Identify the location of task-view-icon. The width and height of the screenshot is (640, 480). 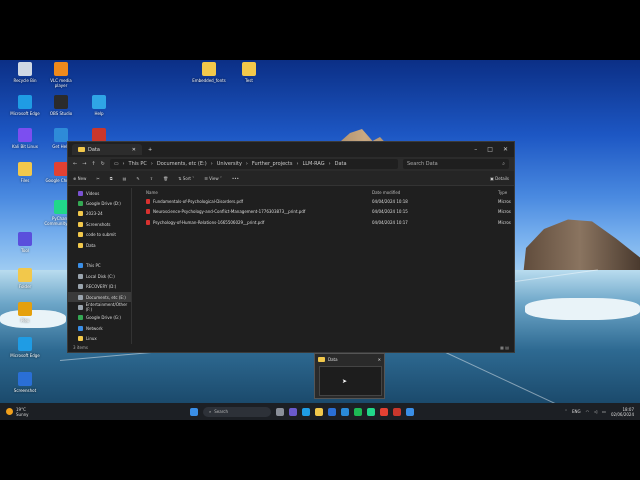
(280, 411).